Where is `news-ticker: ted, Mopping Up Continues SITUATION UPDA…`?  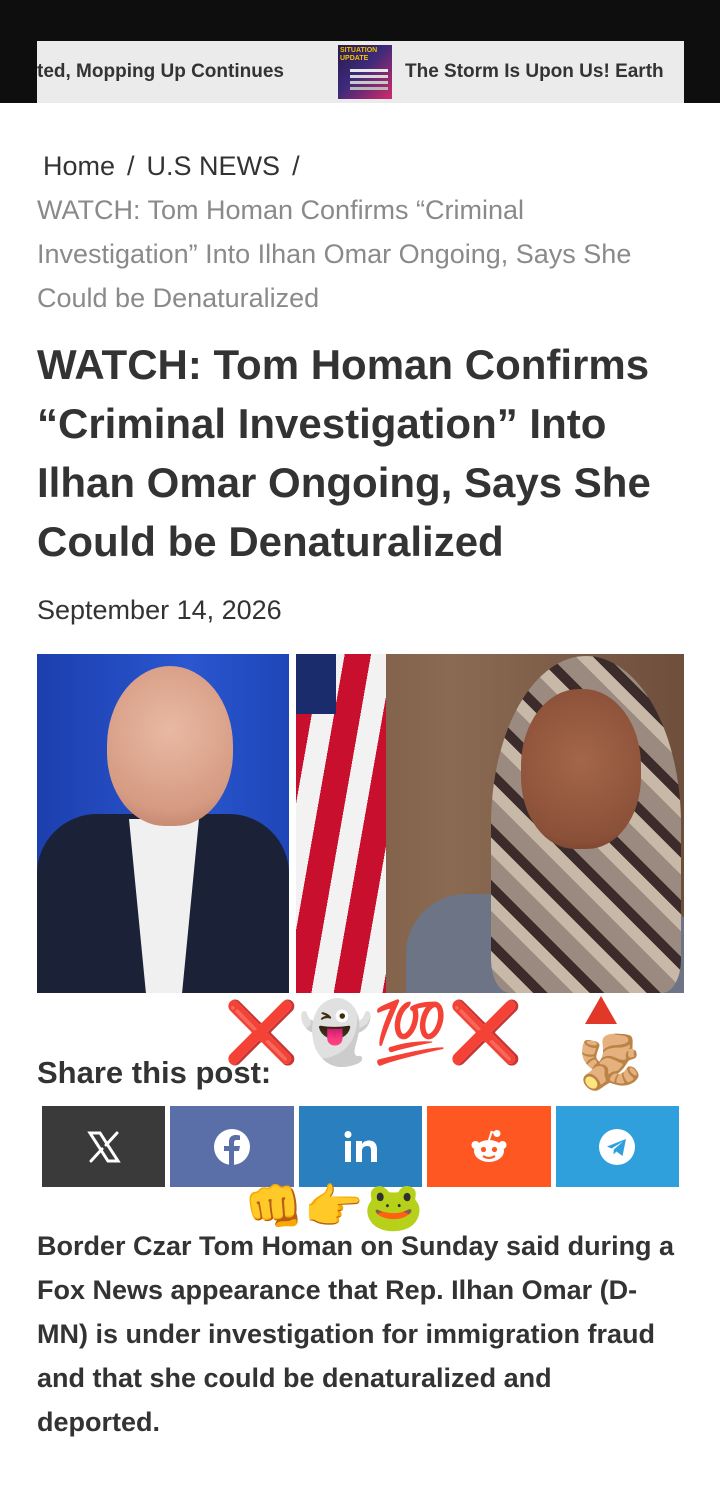 news-ticker: ted, Mopping Up Continues SITUATION UPDA… is located at coordinates (360, 72).